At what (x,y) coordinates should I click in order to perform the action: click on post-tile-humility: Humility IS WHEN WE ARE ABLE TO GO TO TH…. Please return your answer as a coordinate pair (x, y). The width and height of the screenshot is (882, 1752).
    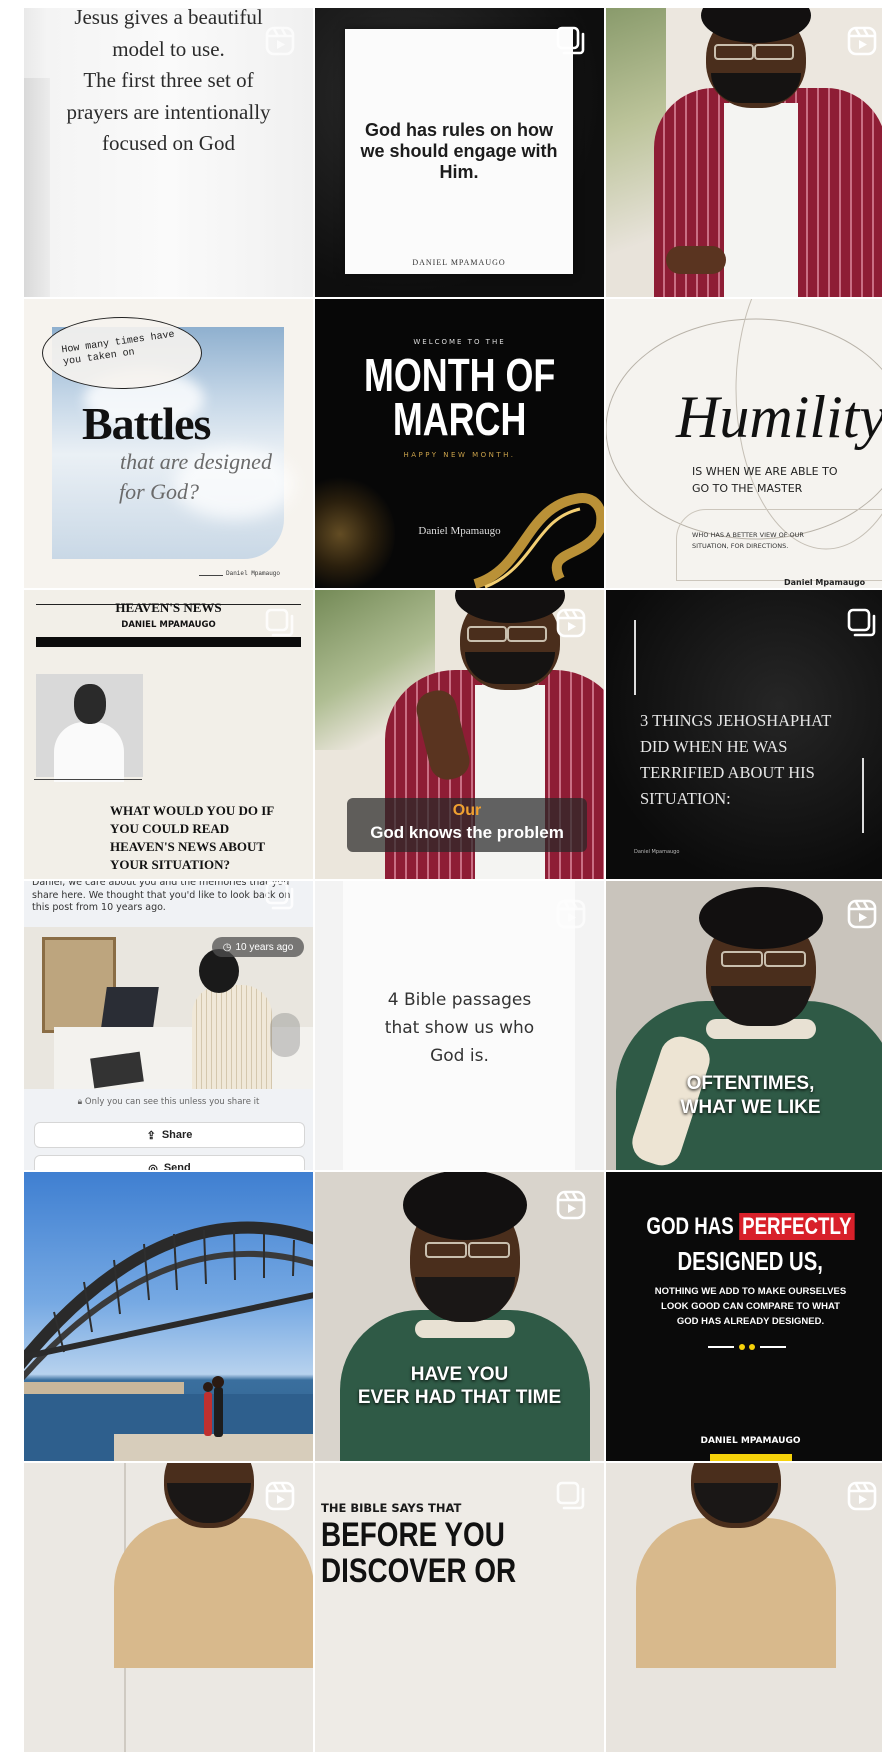
    Looking at the image, I should click on (744, 443).